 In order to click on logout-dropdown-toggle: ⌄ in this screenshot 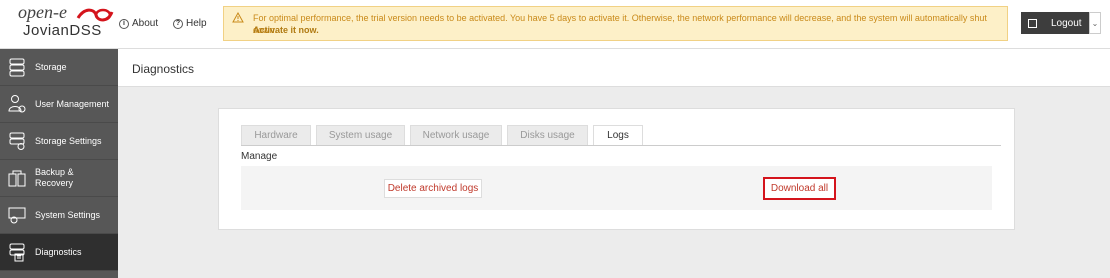, I will do `click(1095, 23)`.